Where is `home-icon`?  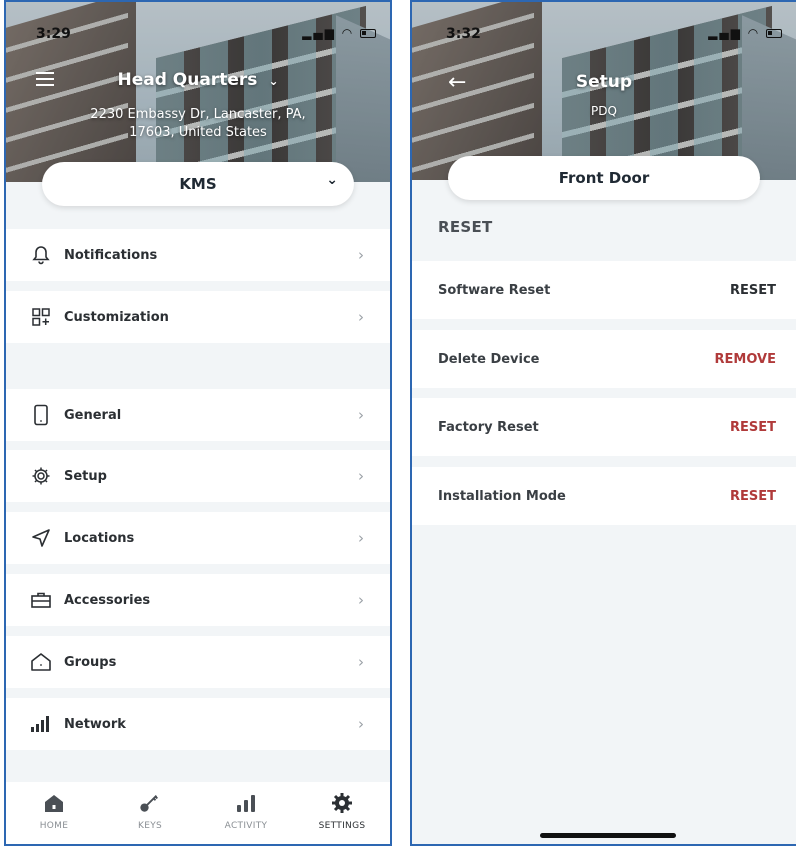
home-icon is located at coordinates (54, 803).